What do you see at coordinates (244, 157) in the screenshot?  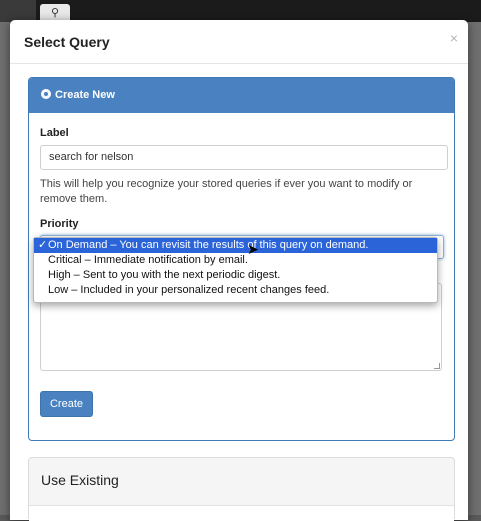 I see `label-input: search for nelson` at bounding box center [244, 157].